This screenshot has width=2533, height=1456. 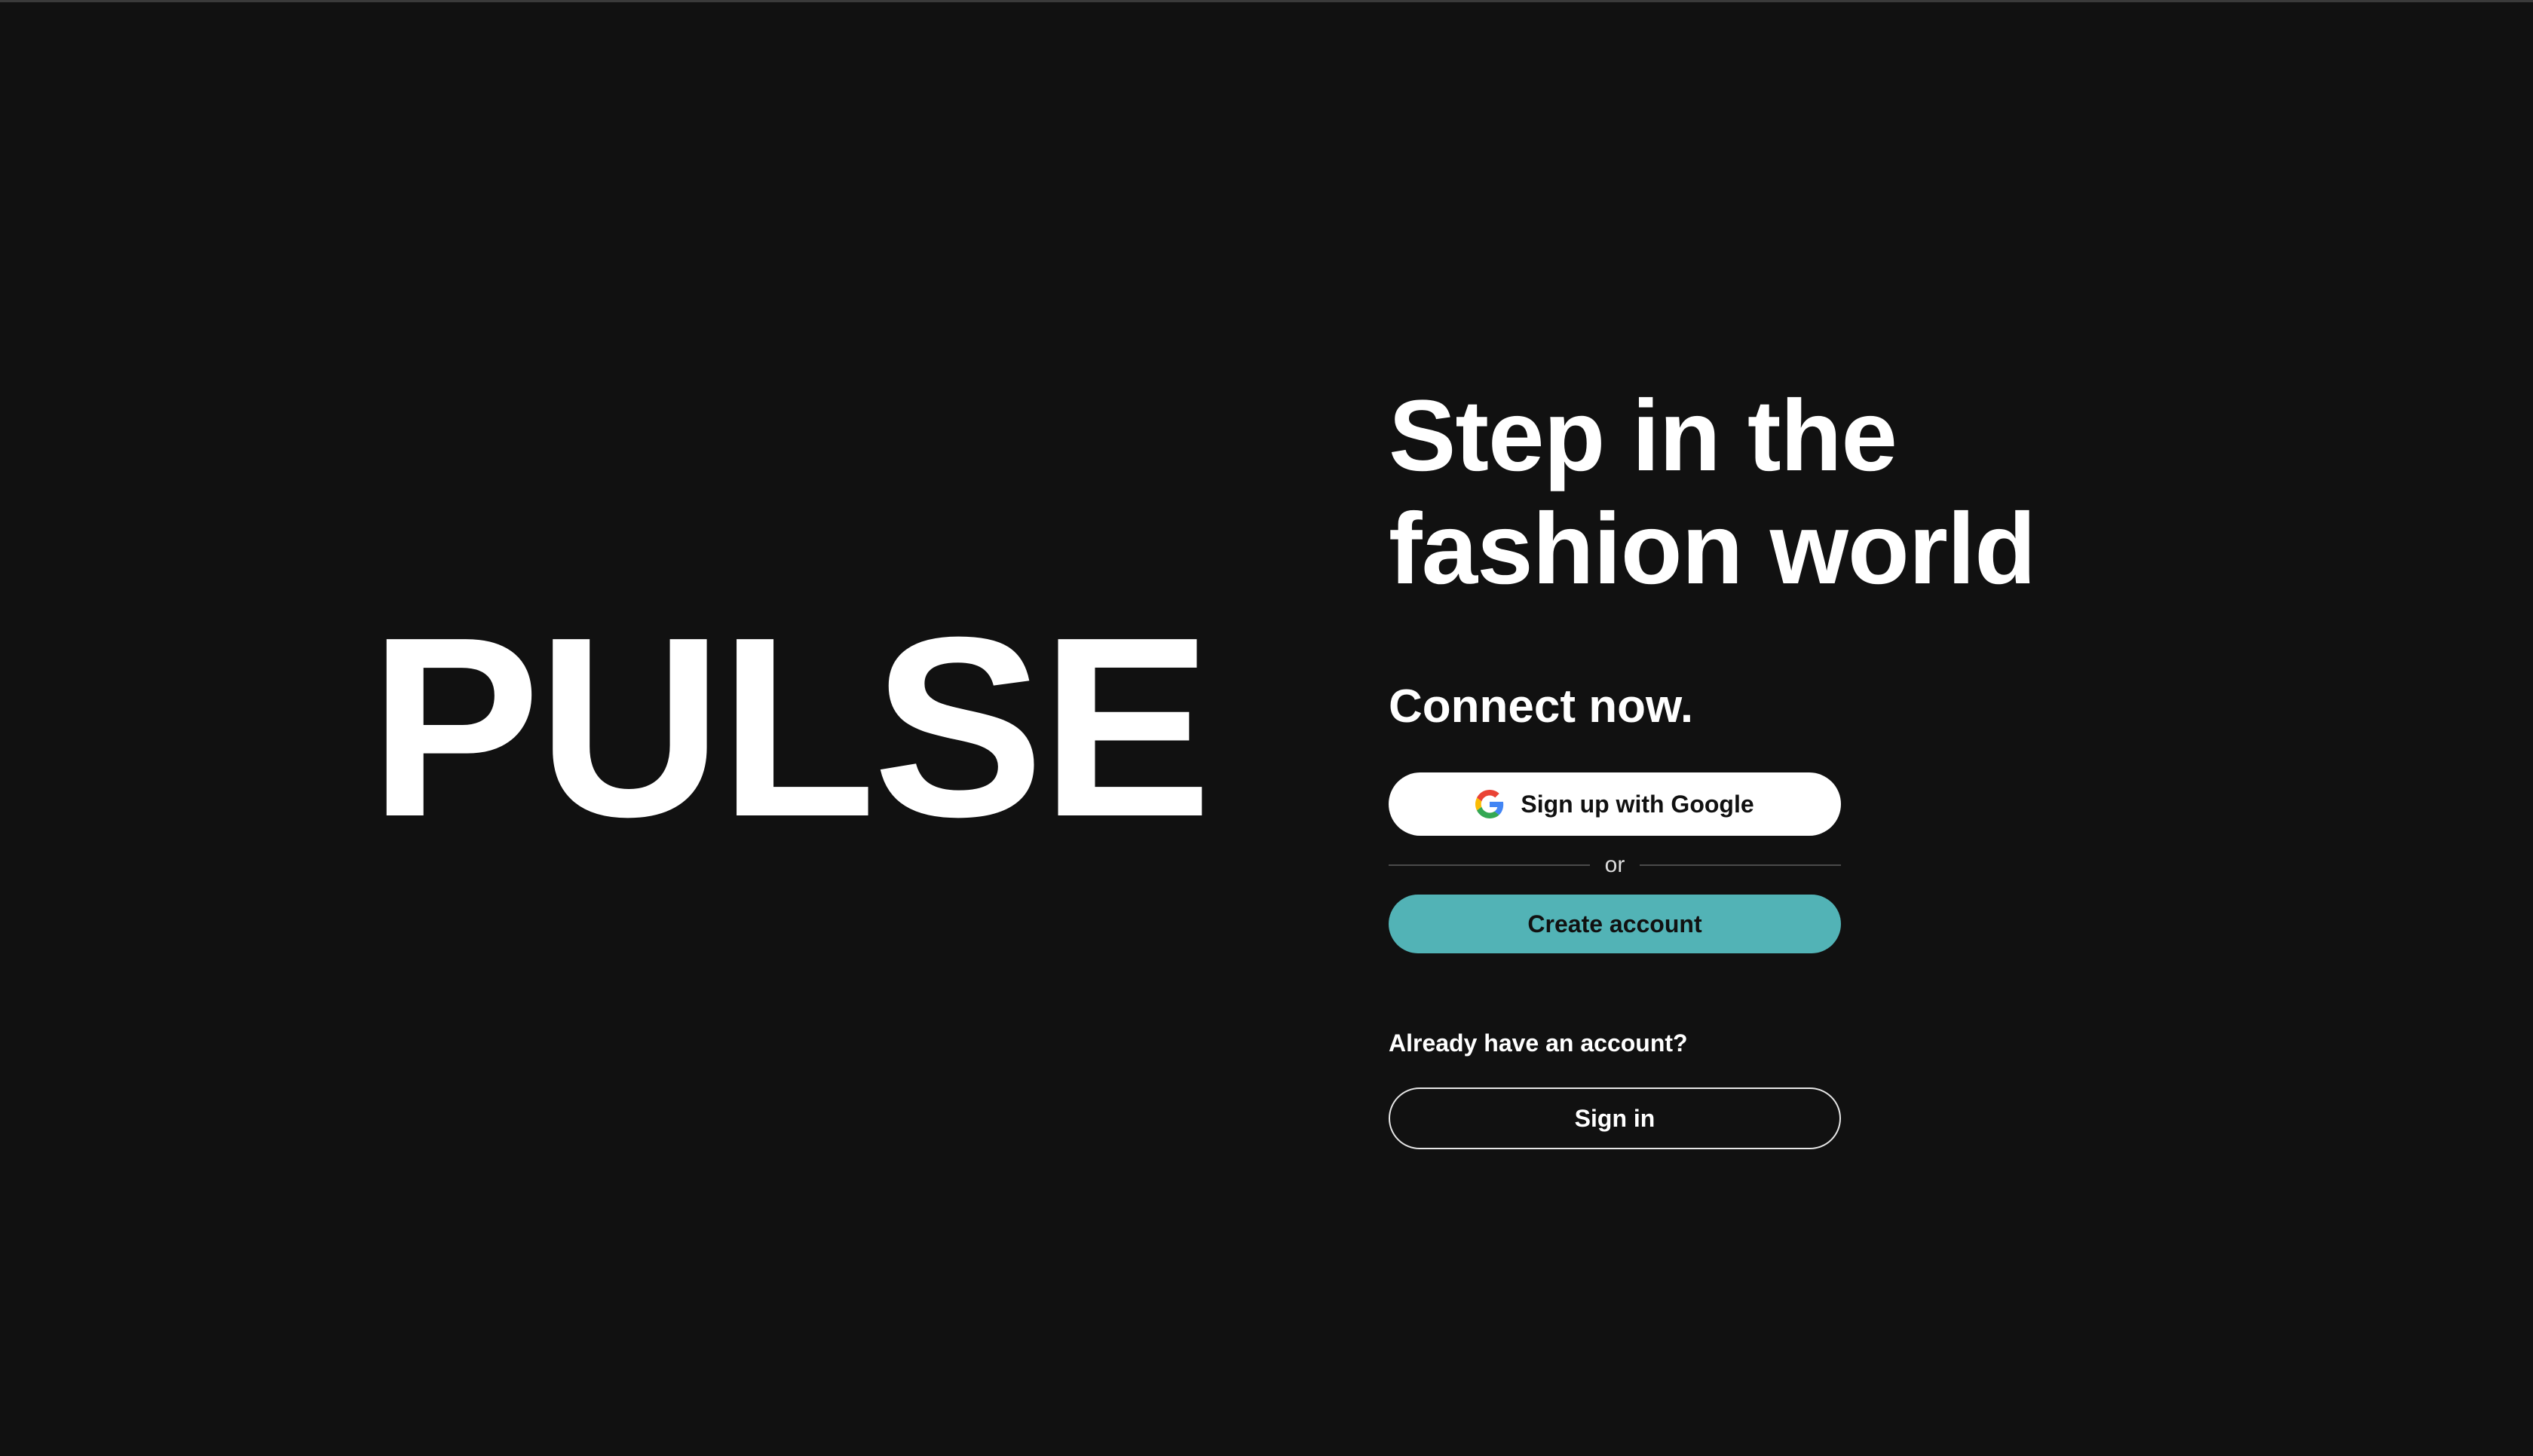 I want to click on divider-text: or, so click(x=1614, y=864).